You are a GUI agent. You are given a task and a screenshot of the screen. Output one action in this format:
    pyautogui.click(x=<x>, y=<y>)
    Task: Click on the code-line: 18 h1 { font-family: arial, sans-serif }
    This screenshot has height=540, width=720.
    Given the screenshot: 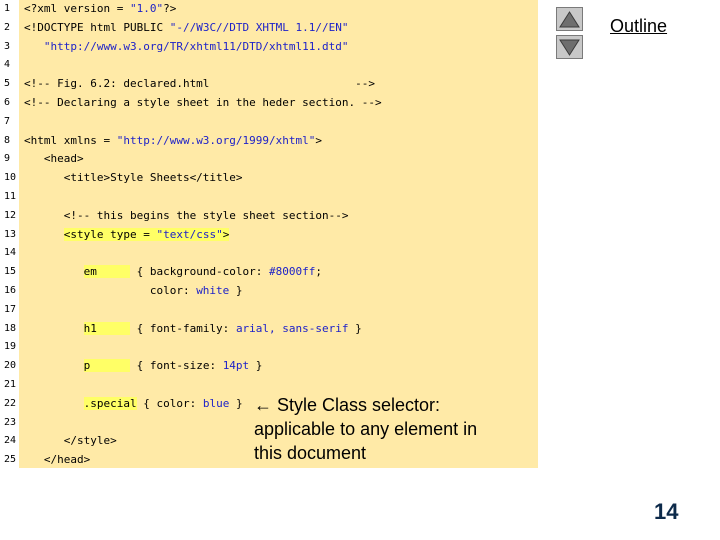 What is the action you would take?
    pyautogui.click(x=269, y=329)
    